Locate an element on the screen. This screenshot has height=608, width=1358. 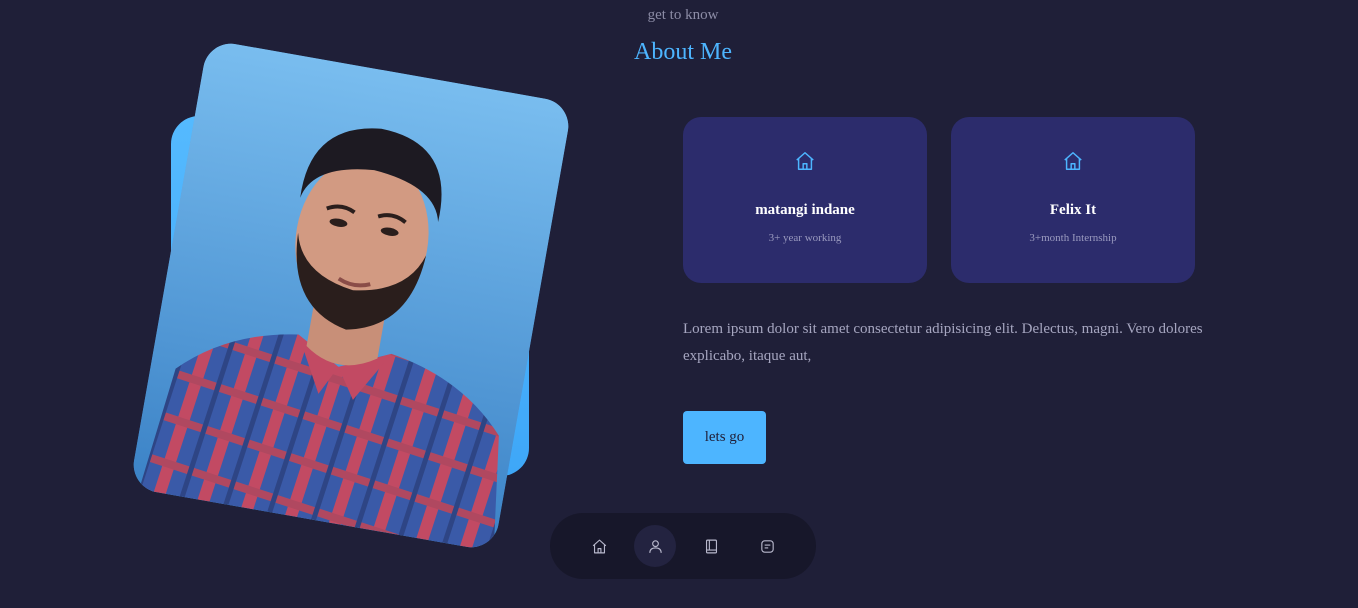
nav-about is located at coordinates (655, 546).